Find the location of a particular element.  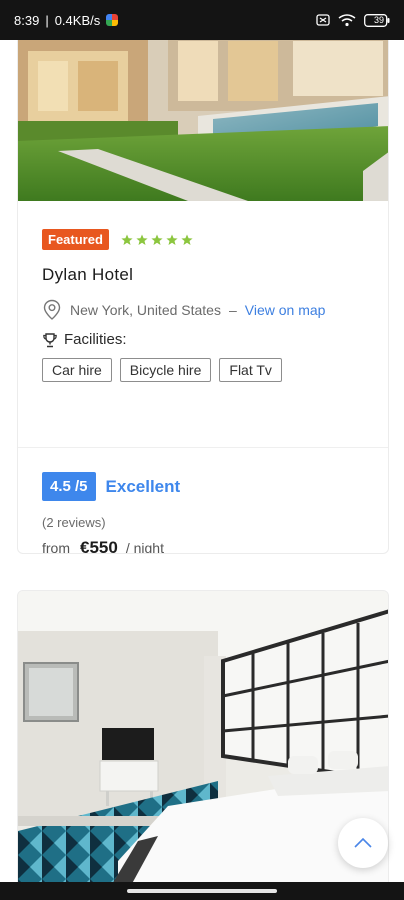

app-notification-icon is located at coordinates (112, 20).